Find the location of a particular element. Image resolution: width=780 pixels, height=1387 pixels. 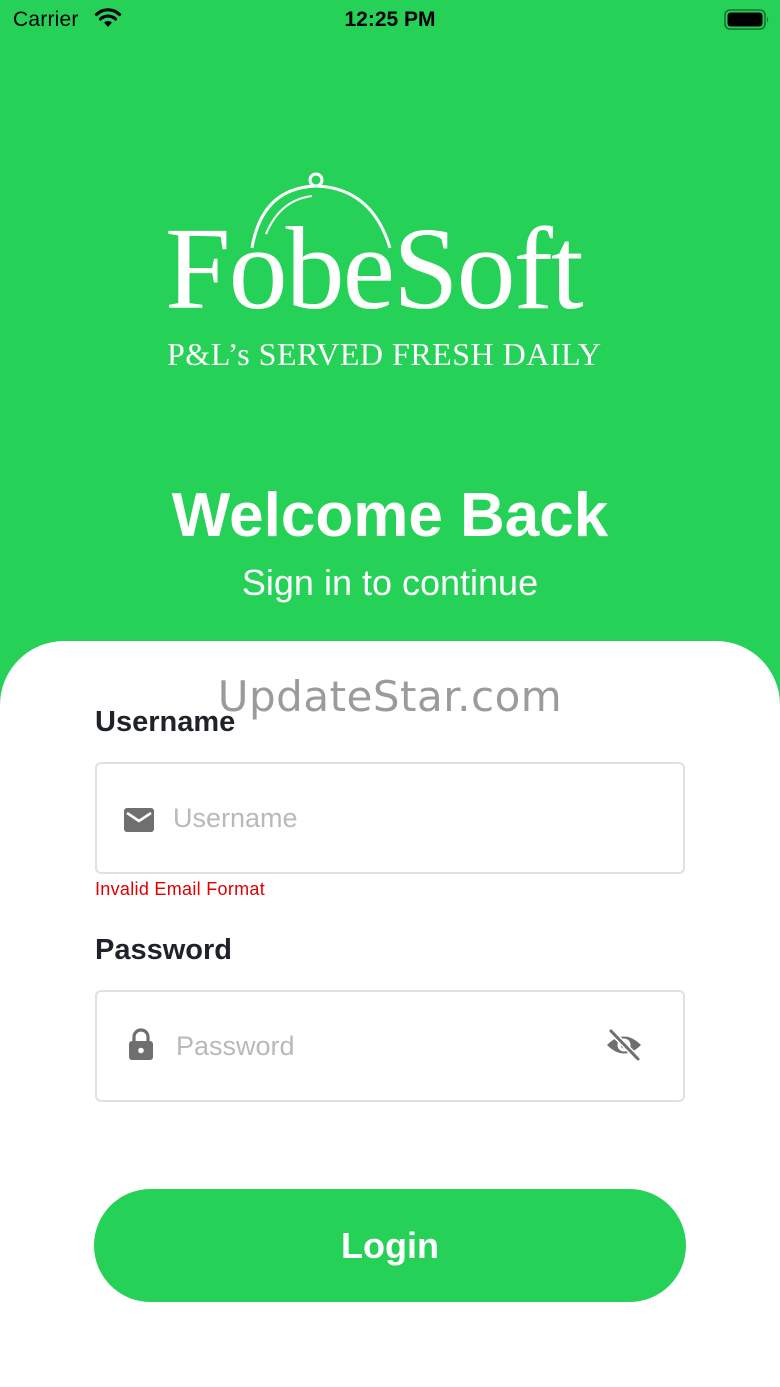

fobesoft-logo: FobeSoft P&L’s SERVED FRESH DAILY is located at coordinates (390, 275).